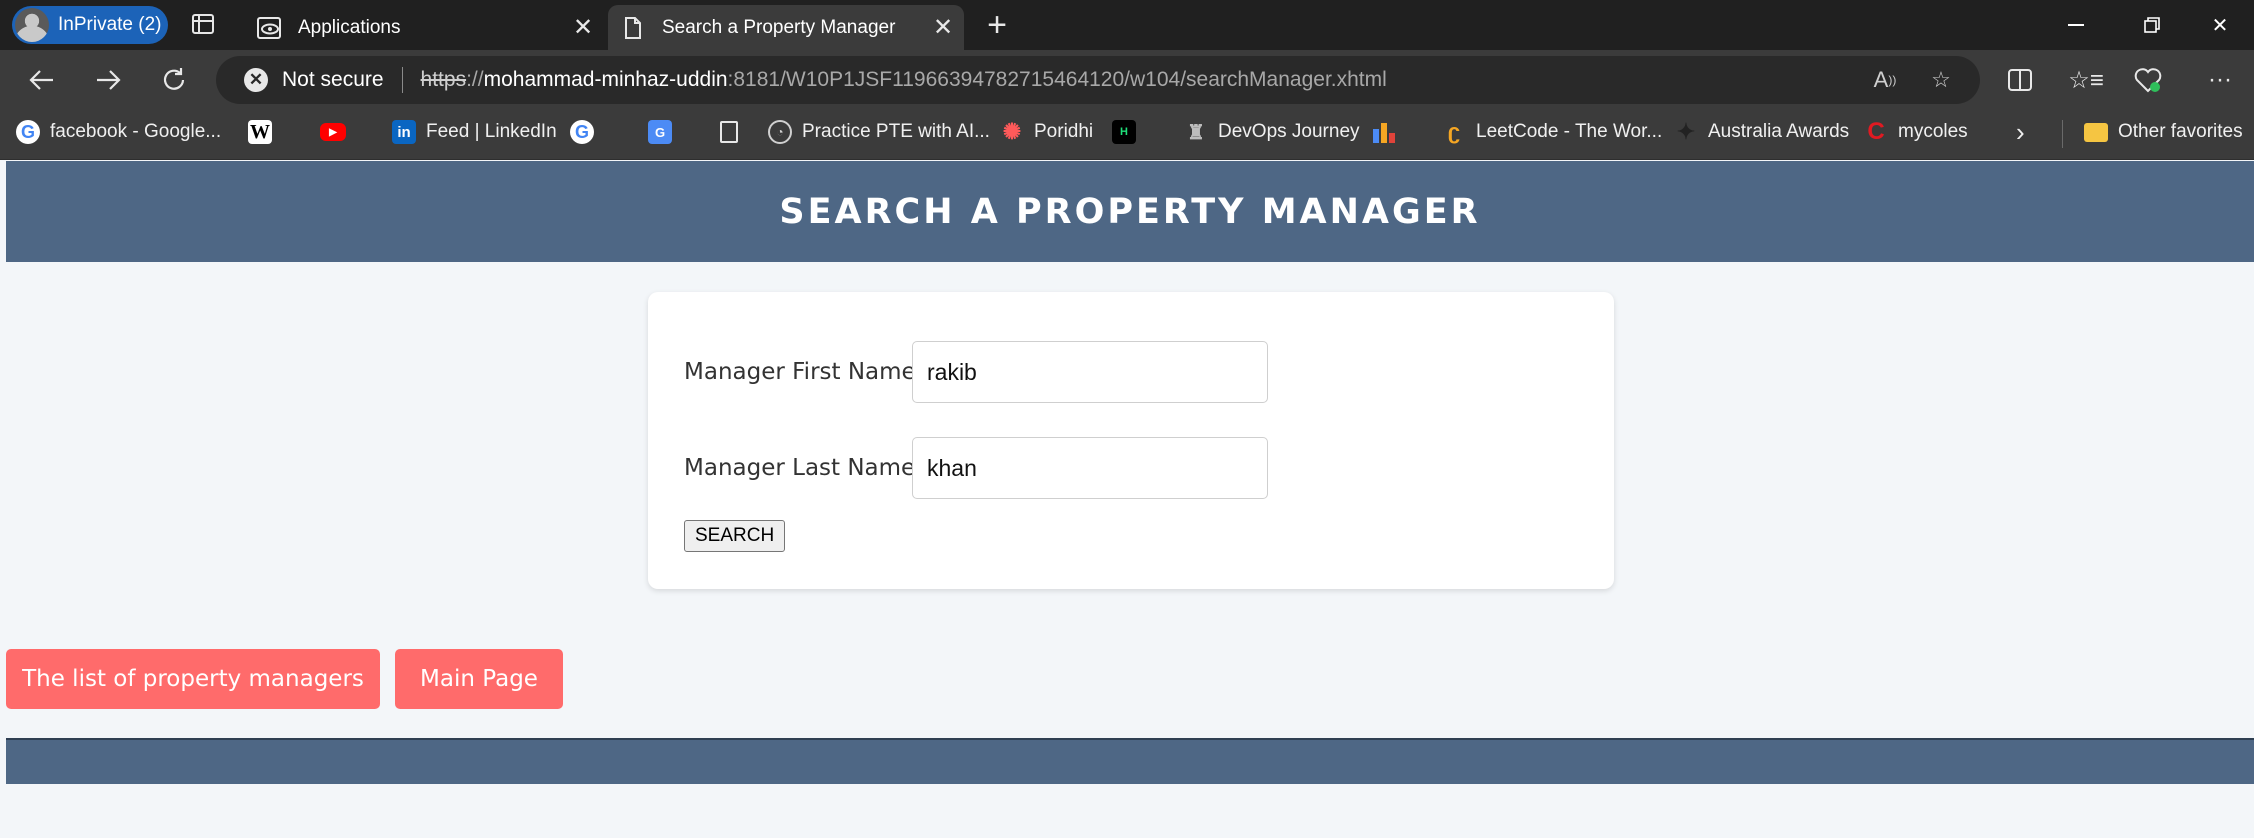 This screenshot has width=2254, height=838. Describe the element at coordinates (779, 27) in the screenshot. I see `tab-title: Search a Property Manager` at that location.